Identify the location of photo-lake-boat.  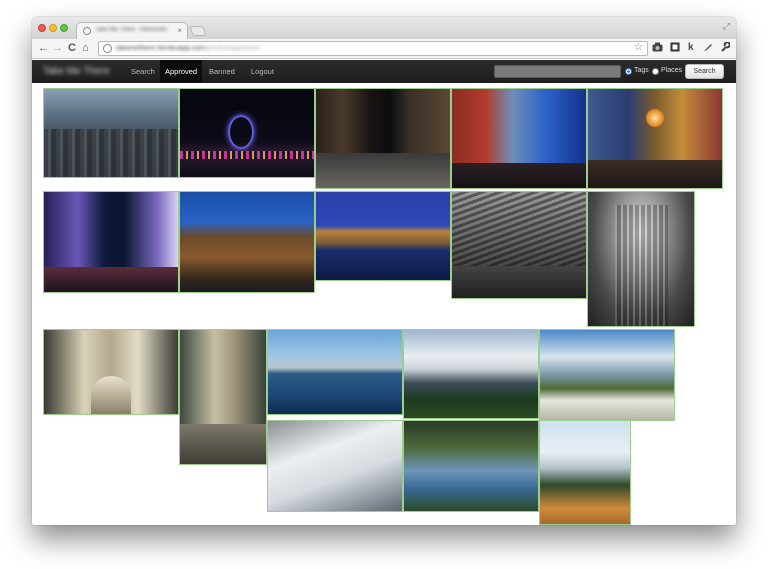
(471, 466).